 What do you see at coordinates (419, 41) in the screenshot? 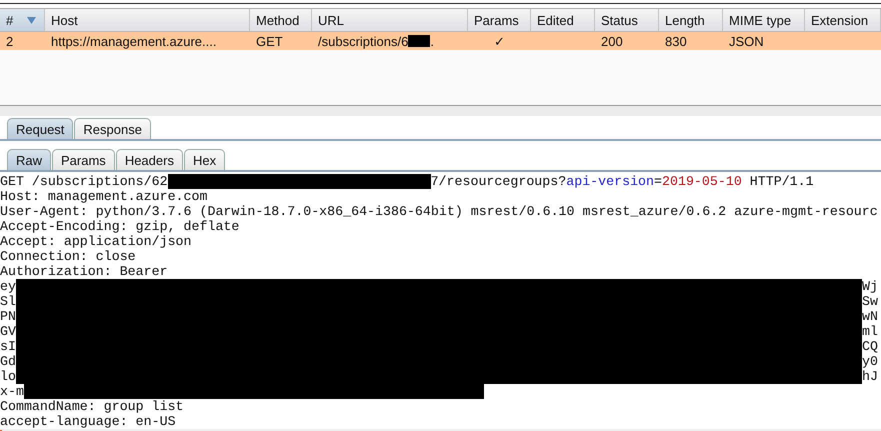
I see `redaction-bar` at bounding box center [419, 41].